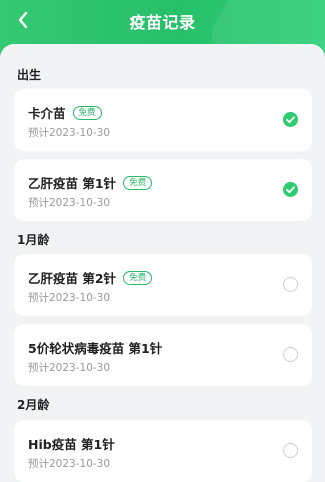  What do you see at coordinates (33, 240) in the screenshot?
I see `section-label-1-month: 1月龄` at bounding box center [33, 240].